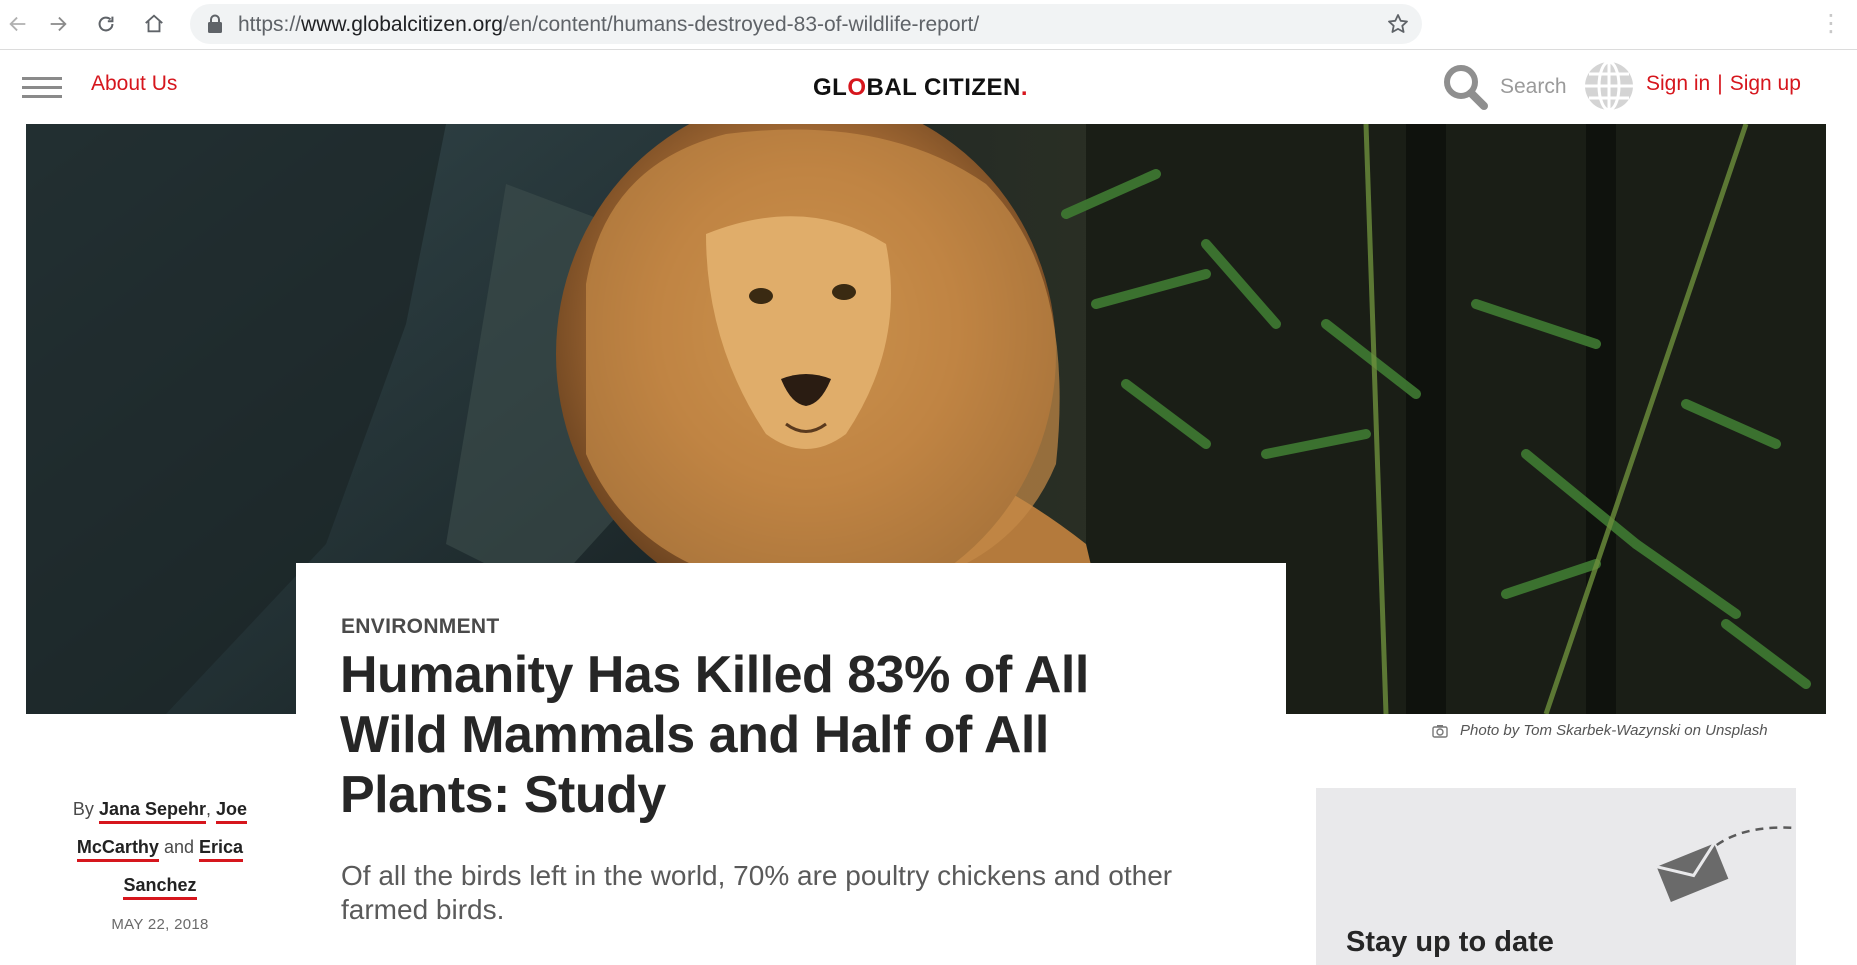 The width and height of the screenshot is (1857, 965). I want to click on newsletter-title: Stay up to date, so click(1450, 942).